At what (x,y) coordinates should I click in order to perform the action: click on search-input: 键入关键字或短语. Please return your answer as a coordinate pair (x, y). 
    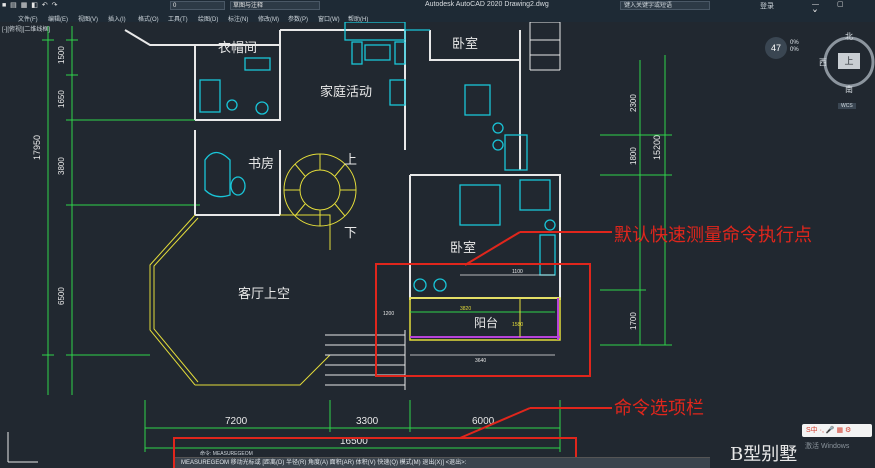
    Looking at the image, I should click on (665, 5).